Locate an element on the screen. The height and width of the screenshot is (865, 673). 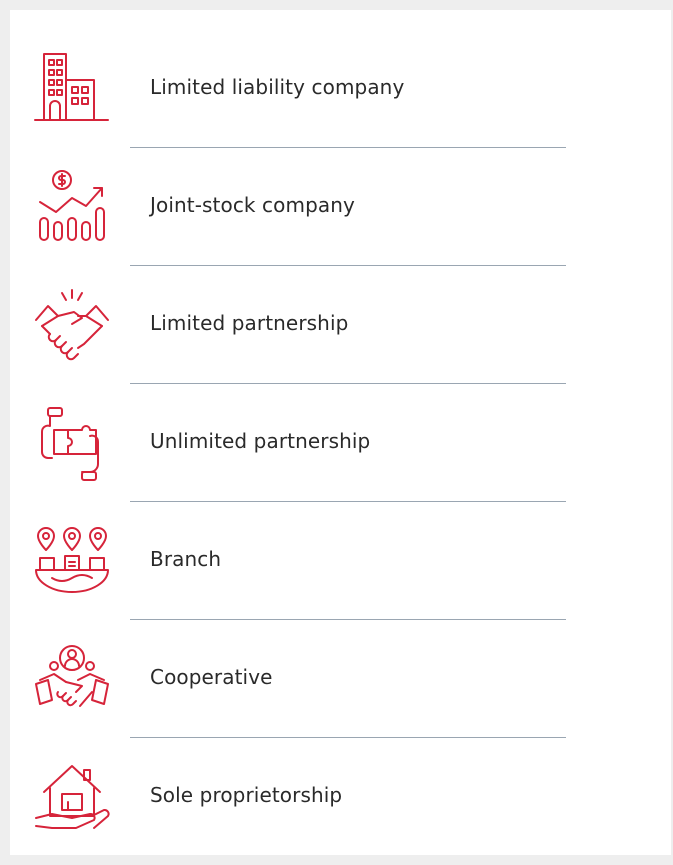
list-item-joint-stock-company: Joint-stock company is located at coordinates (340, 217).